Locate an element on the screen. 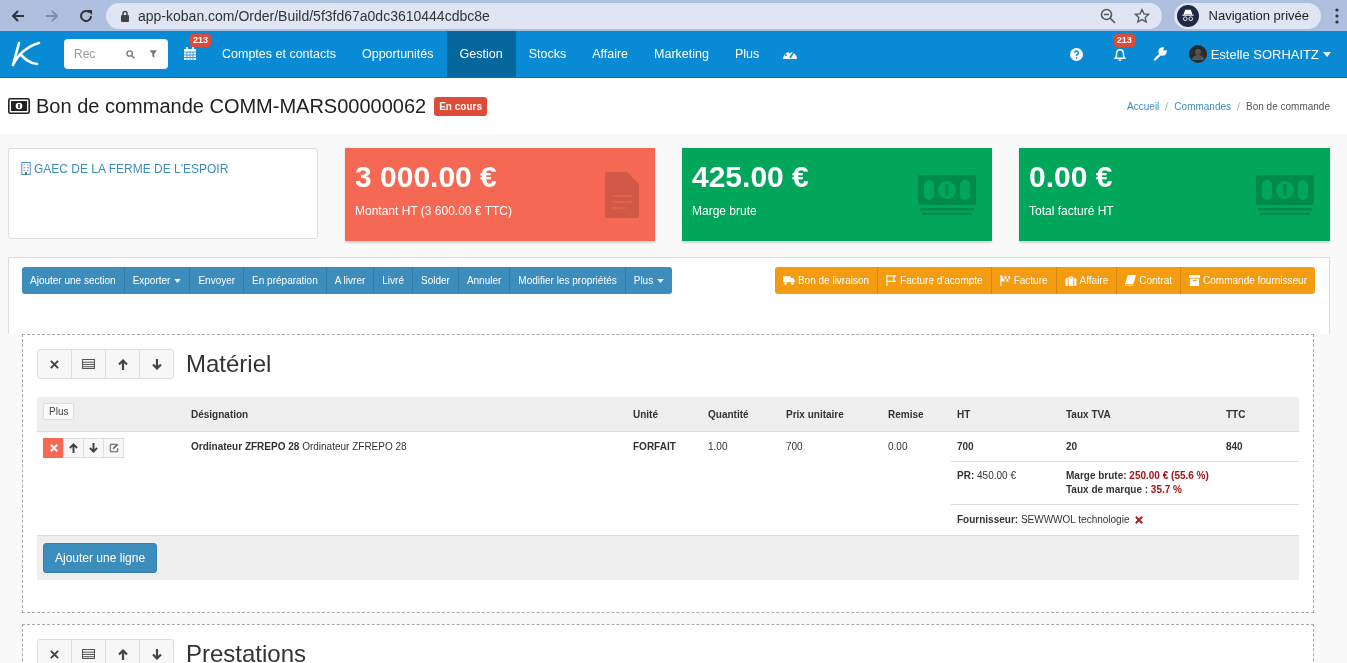 The width and height of the screenshot is (1347, 663). document-button: Affaire is located at coordinates (1087, 280).